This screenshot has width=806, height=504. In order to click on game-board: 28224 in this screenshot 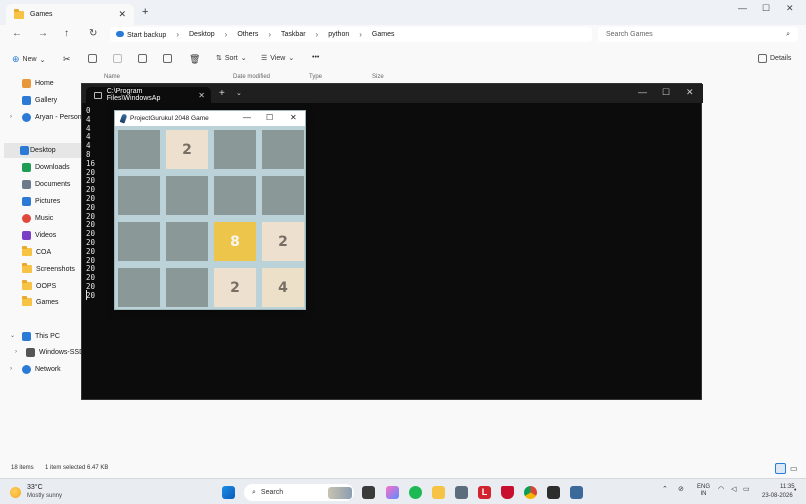, I will do `click(210, 218)`.